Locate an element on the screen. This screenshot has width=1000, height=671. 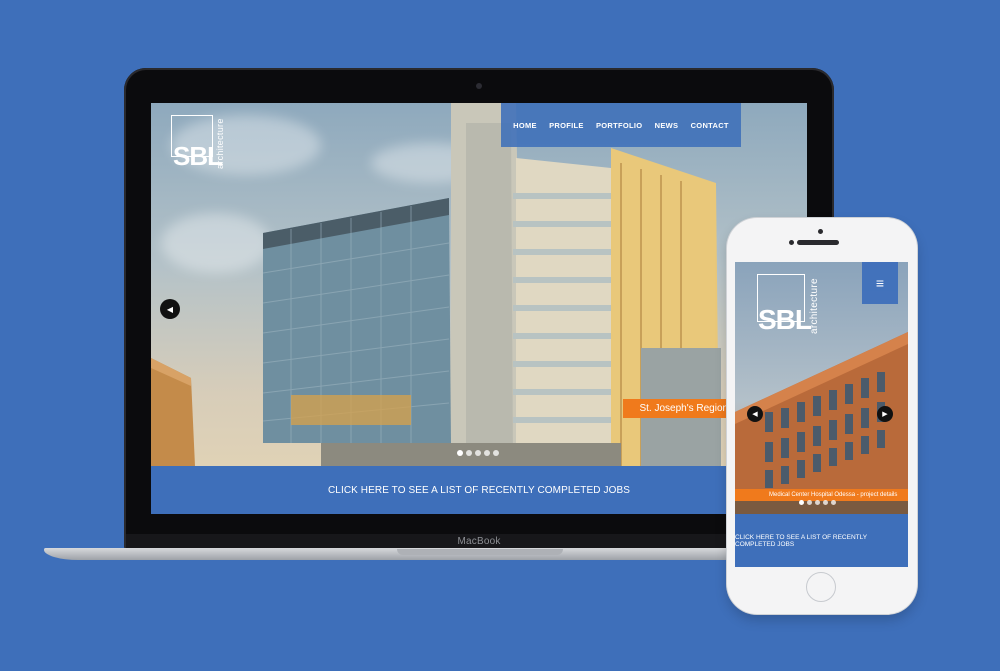
slider-prev-button: ◀ is located at coordinates (170, 309).